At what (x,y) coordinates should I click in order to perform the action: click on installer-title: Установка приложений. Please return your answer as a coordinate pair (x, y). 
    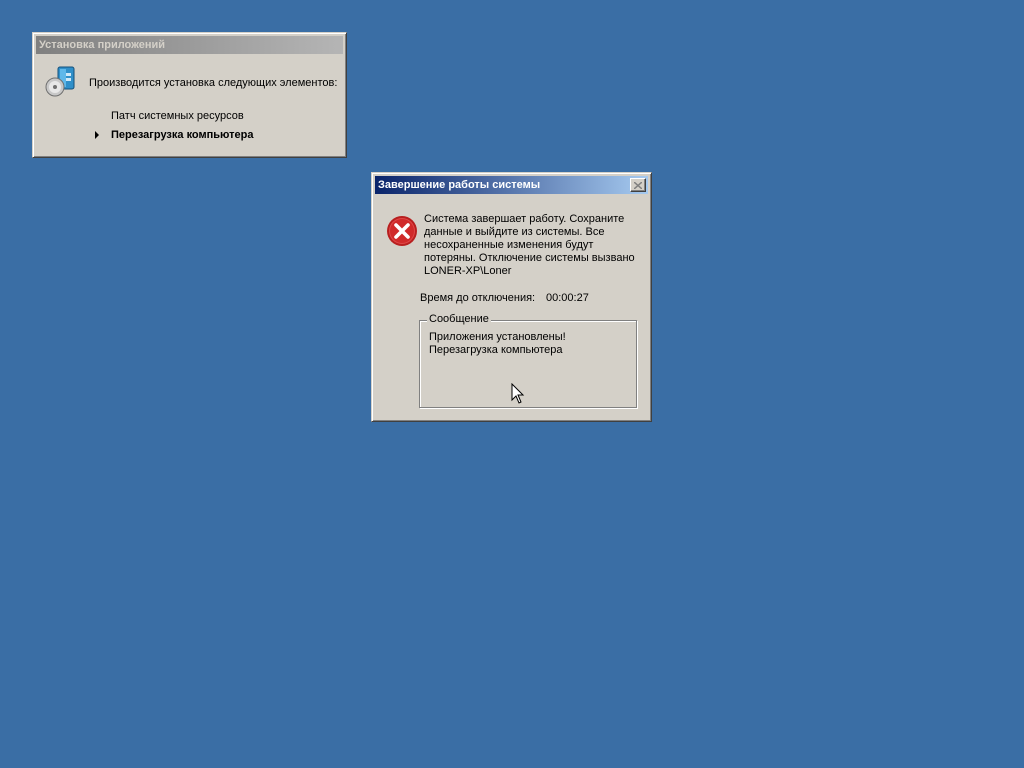
    Looking at the image, I should click on (102, 45).